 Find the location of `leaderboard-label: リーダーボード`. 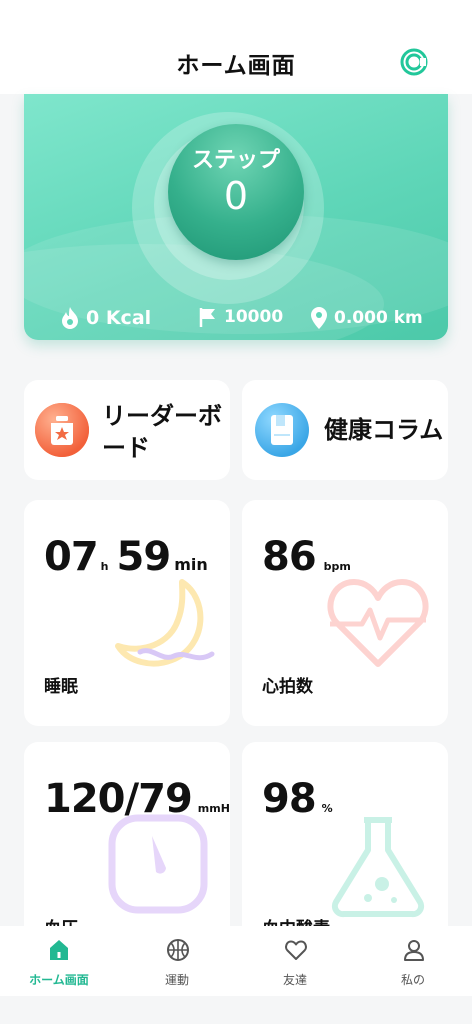

leaderboard-label: リーダーボード is located at coordinates (162, 432).